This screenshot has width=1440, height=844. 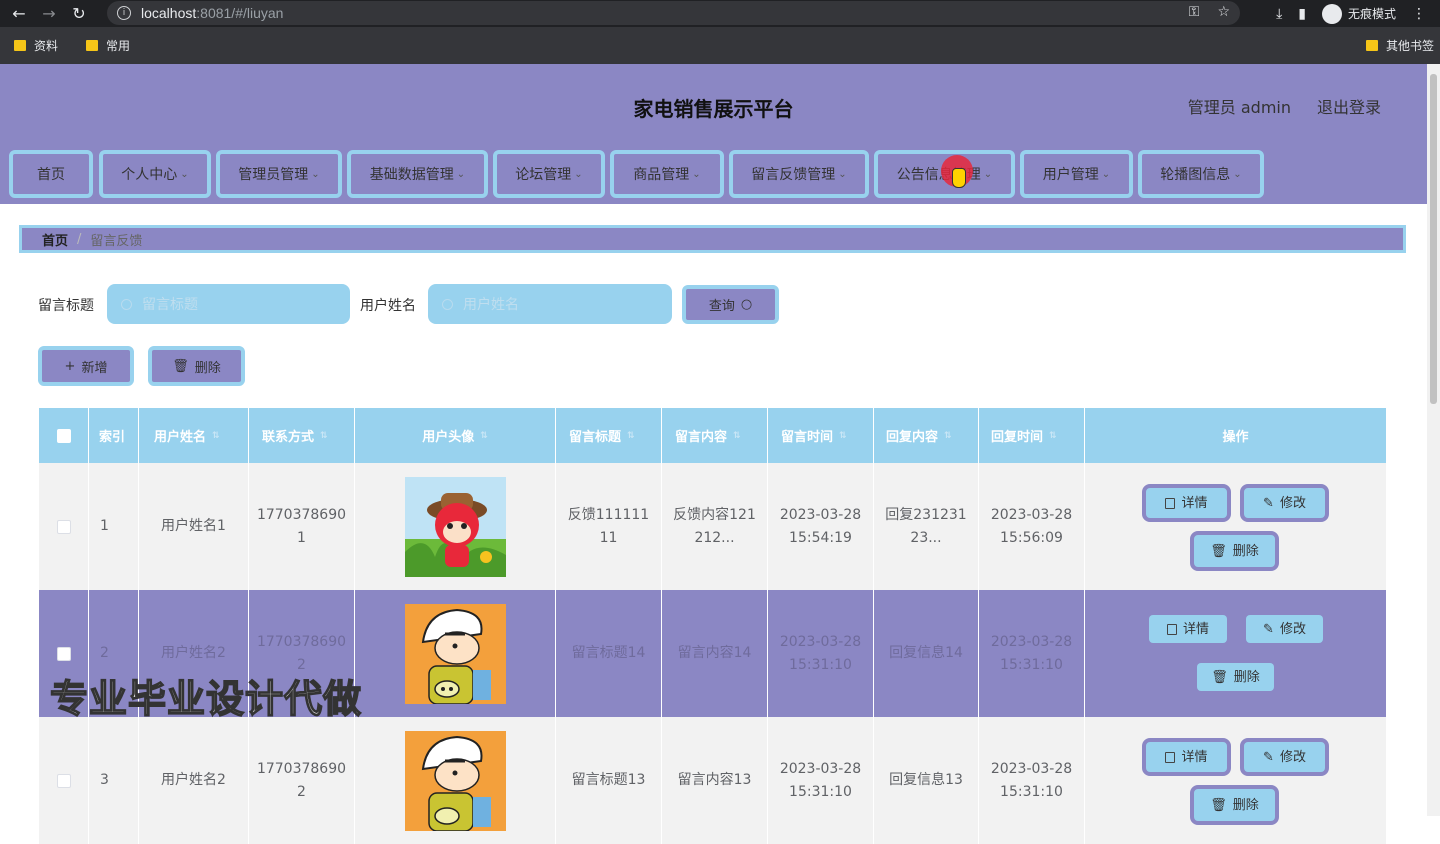 I want to click on select-all-cell, so click(x=64, y=435).